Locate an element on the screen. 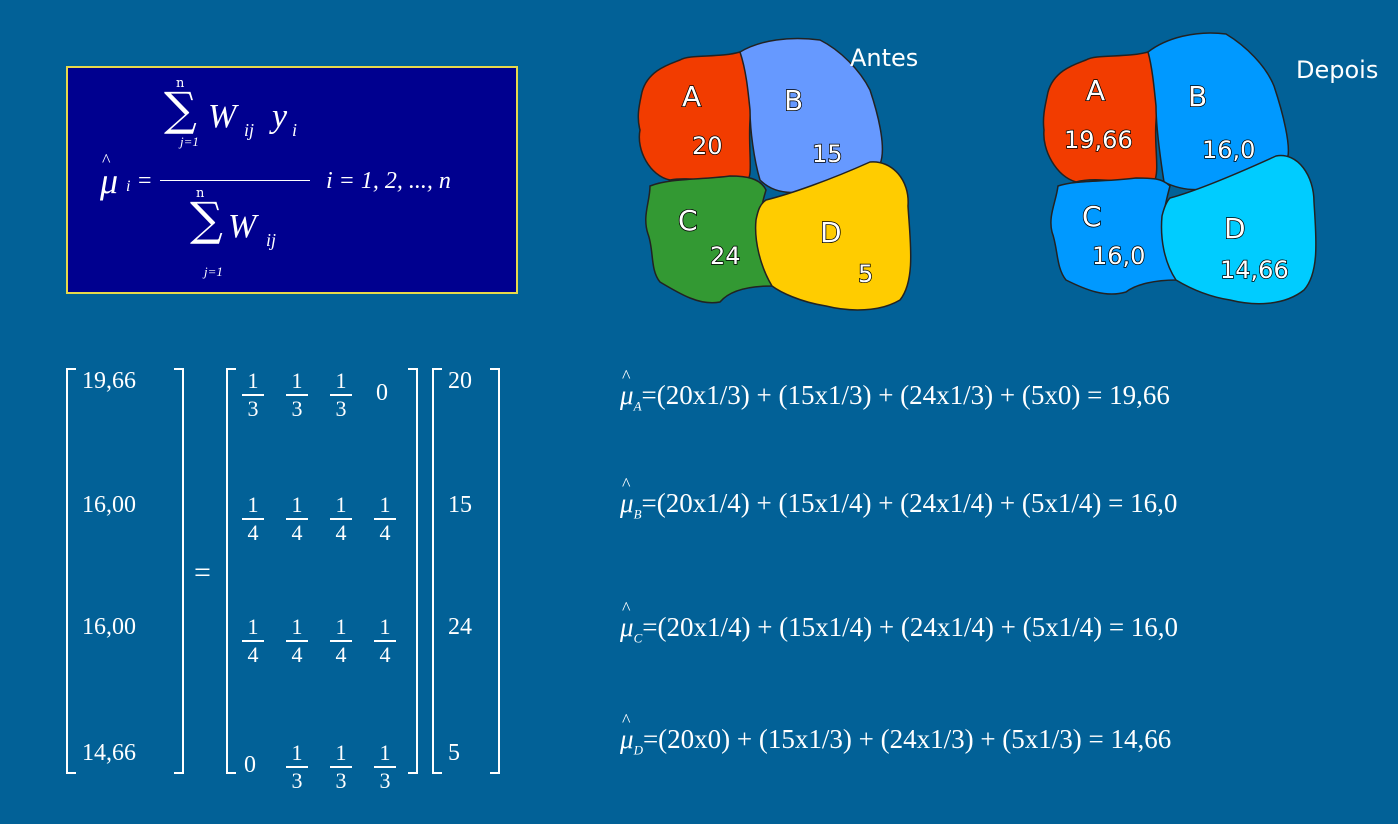  result-right-bracket is located at coordinates (179, 571).